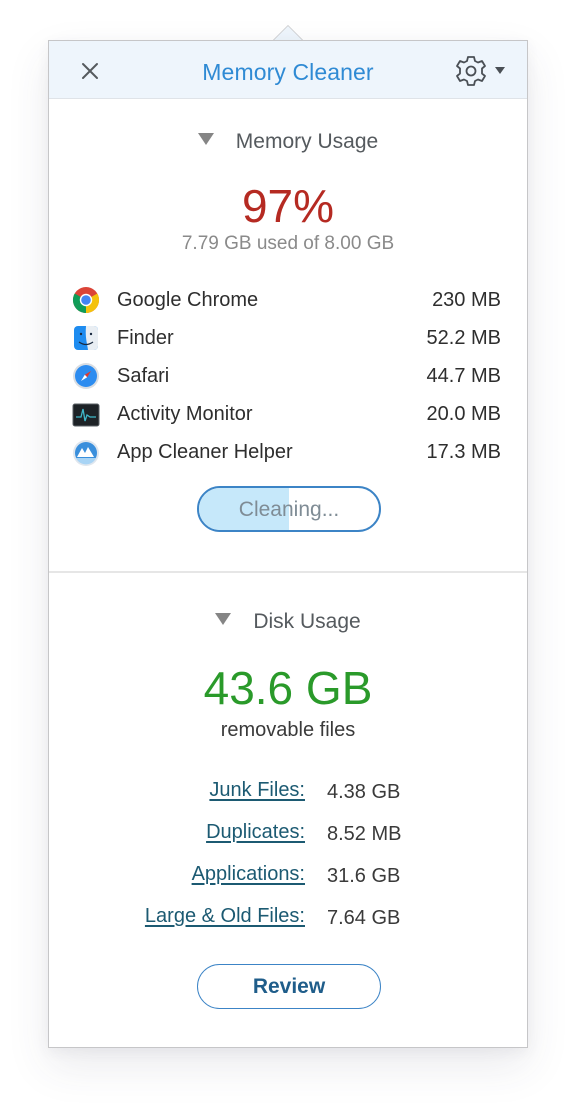 Image resolution: width=576 pixels, height=1120 pixels. Describe the element at coordinates (286, 415) in the screenshot. I see `list-item: Activity Monitor 20.0 MB` at that location.